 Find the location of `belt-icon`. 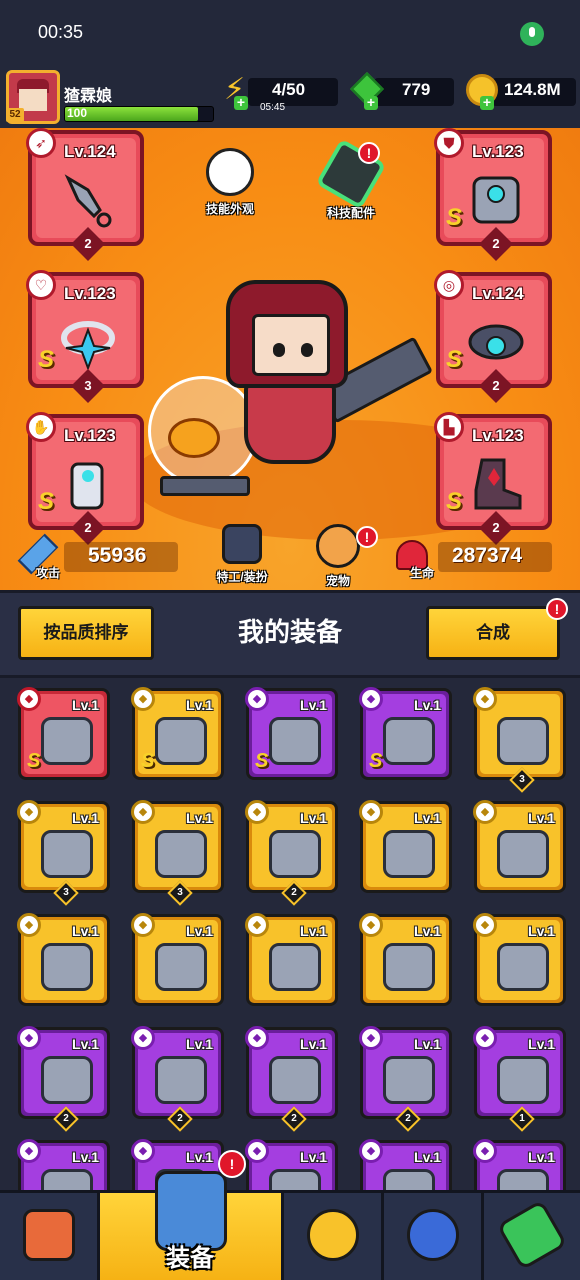

belt-icon is located at coordinates (496, 342).